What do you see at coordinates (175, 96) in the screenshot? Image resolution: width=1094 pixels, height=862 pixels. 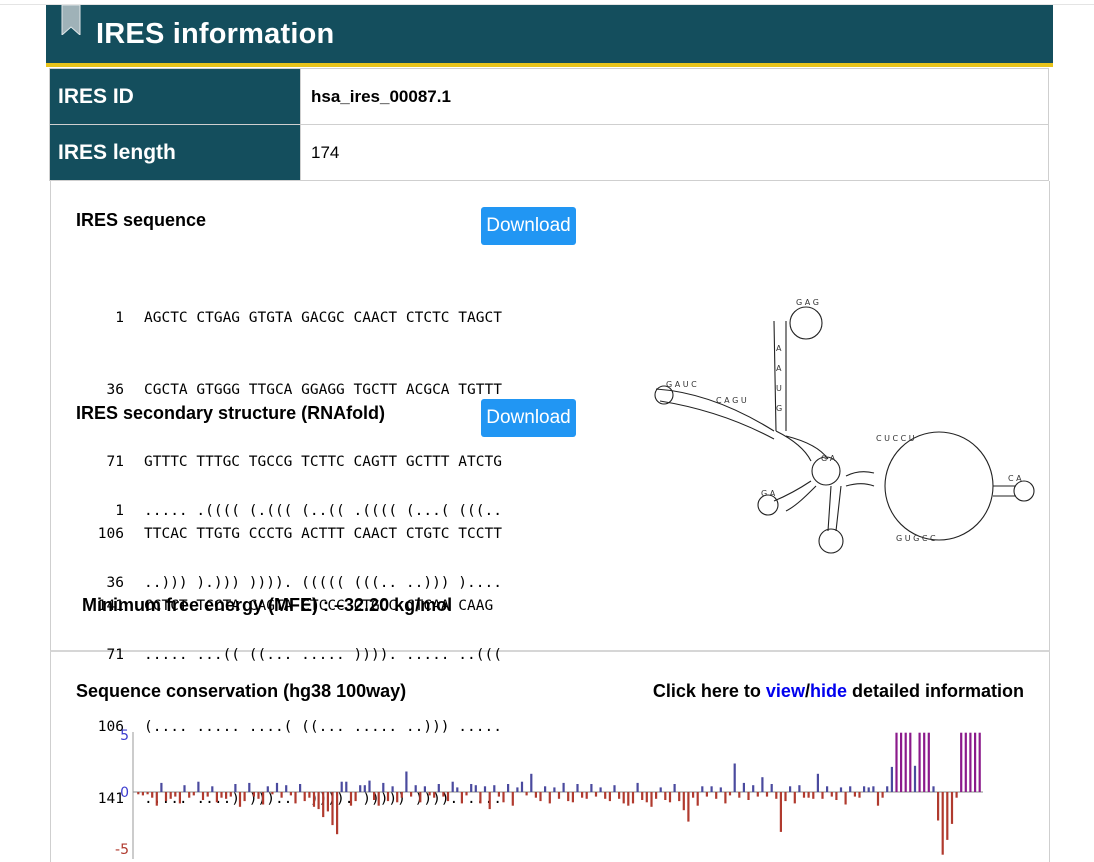 I see `ires-id-label: IRES ID` at bounding box center [175, 96].